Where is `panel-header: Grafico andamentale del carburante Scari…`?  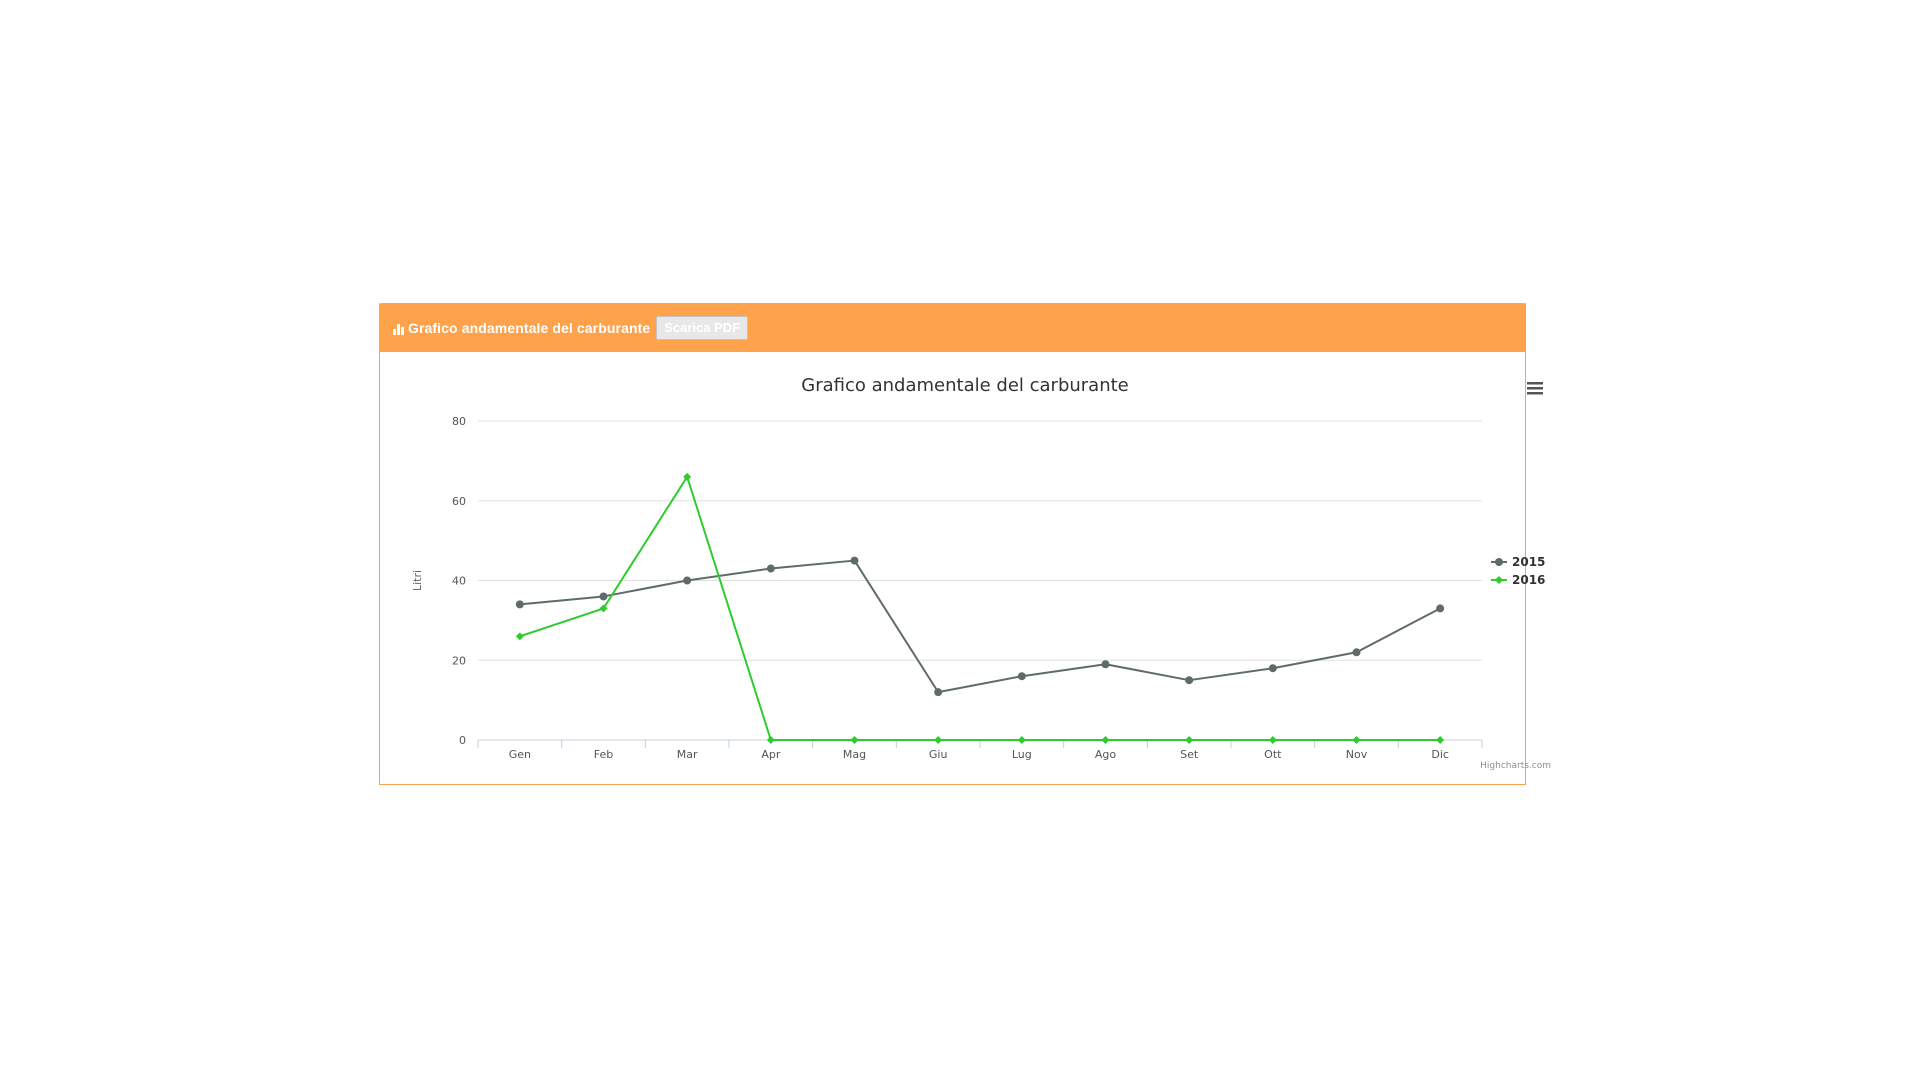 panel-header: Grafico andamentale del carburante Scari… is located at coordinates (952, 327).